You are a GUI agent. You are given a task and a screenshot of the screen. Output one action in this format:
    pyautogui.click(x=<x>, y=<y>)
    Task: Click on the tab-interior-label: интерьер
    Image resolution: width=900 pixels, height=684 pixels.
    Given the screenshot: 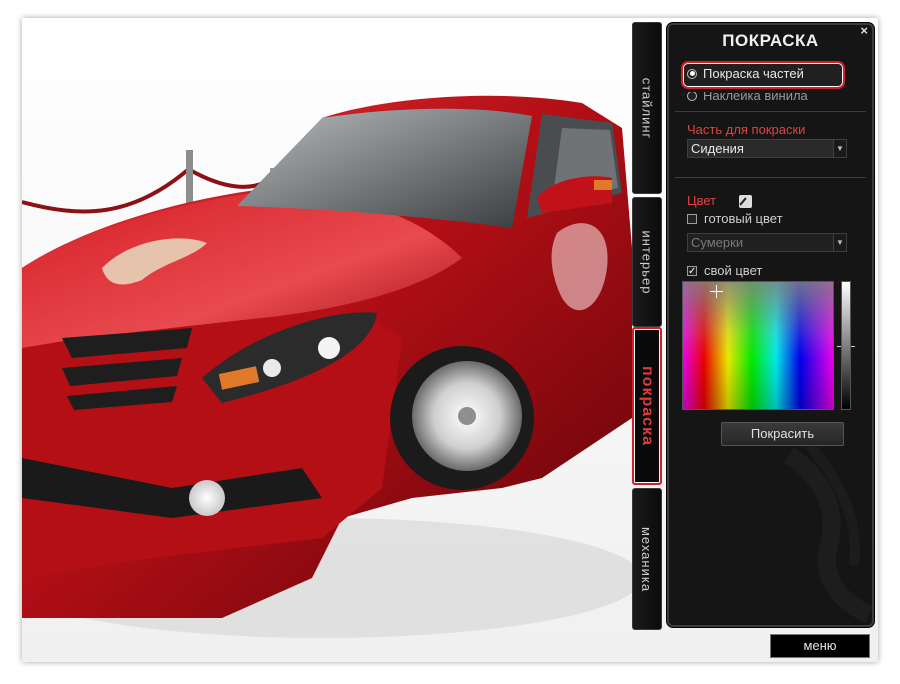 What is the action you would take?
    pyautogui.click(x=647, y=262)
    